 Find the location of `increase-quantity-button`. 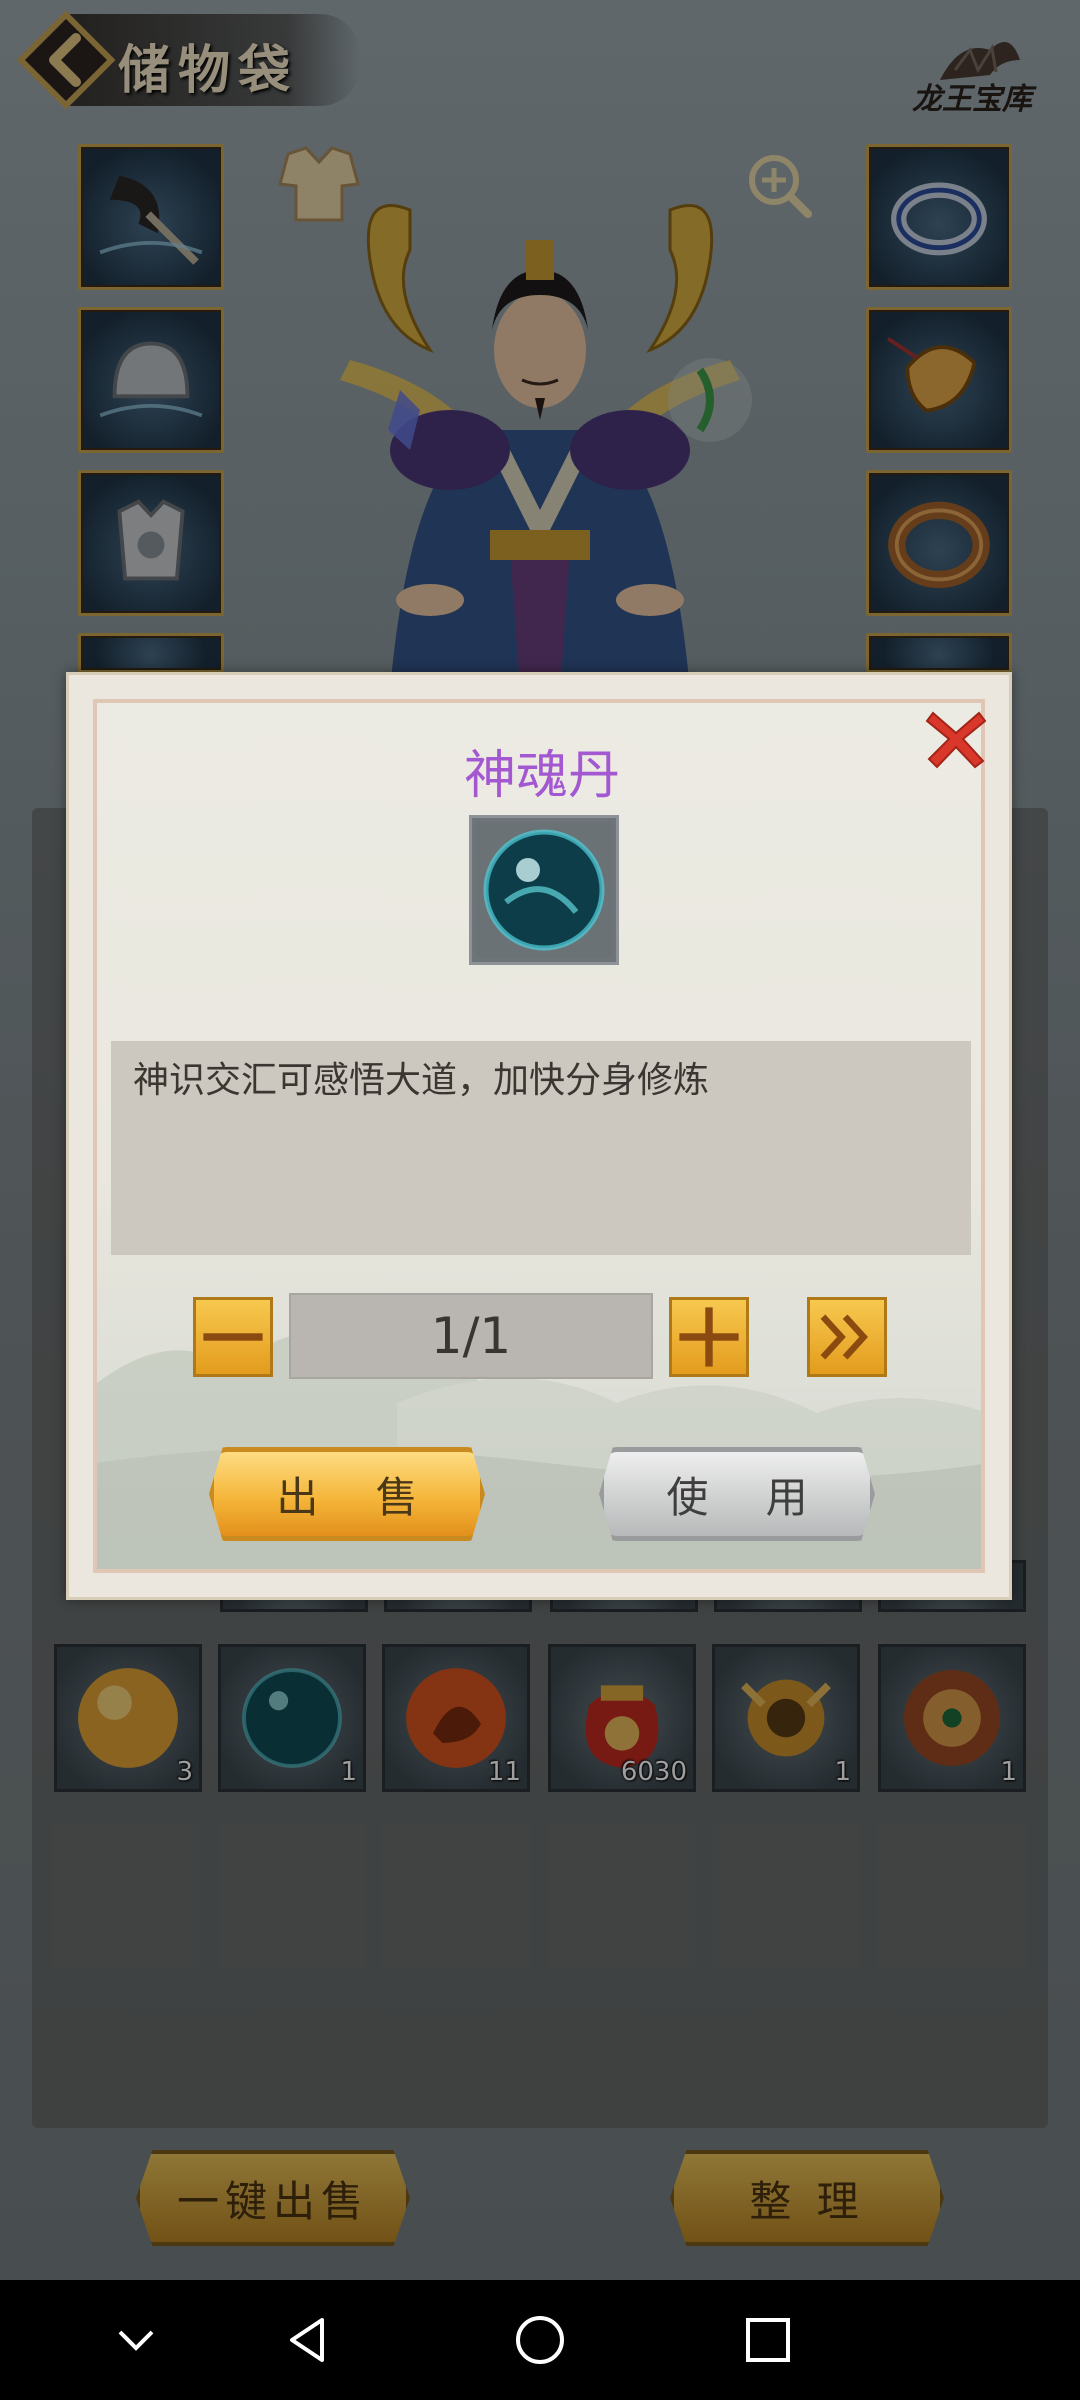

increase-quantity-button is located at coordinates (709, 1337).